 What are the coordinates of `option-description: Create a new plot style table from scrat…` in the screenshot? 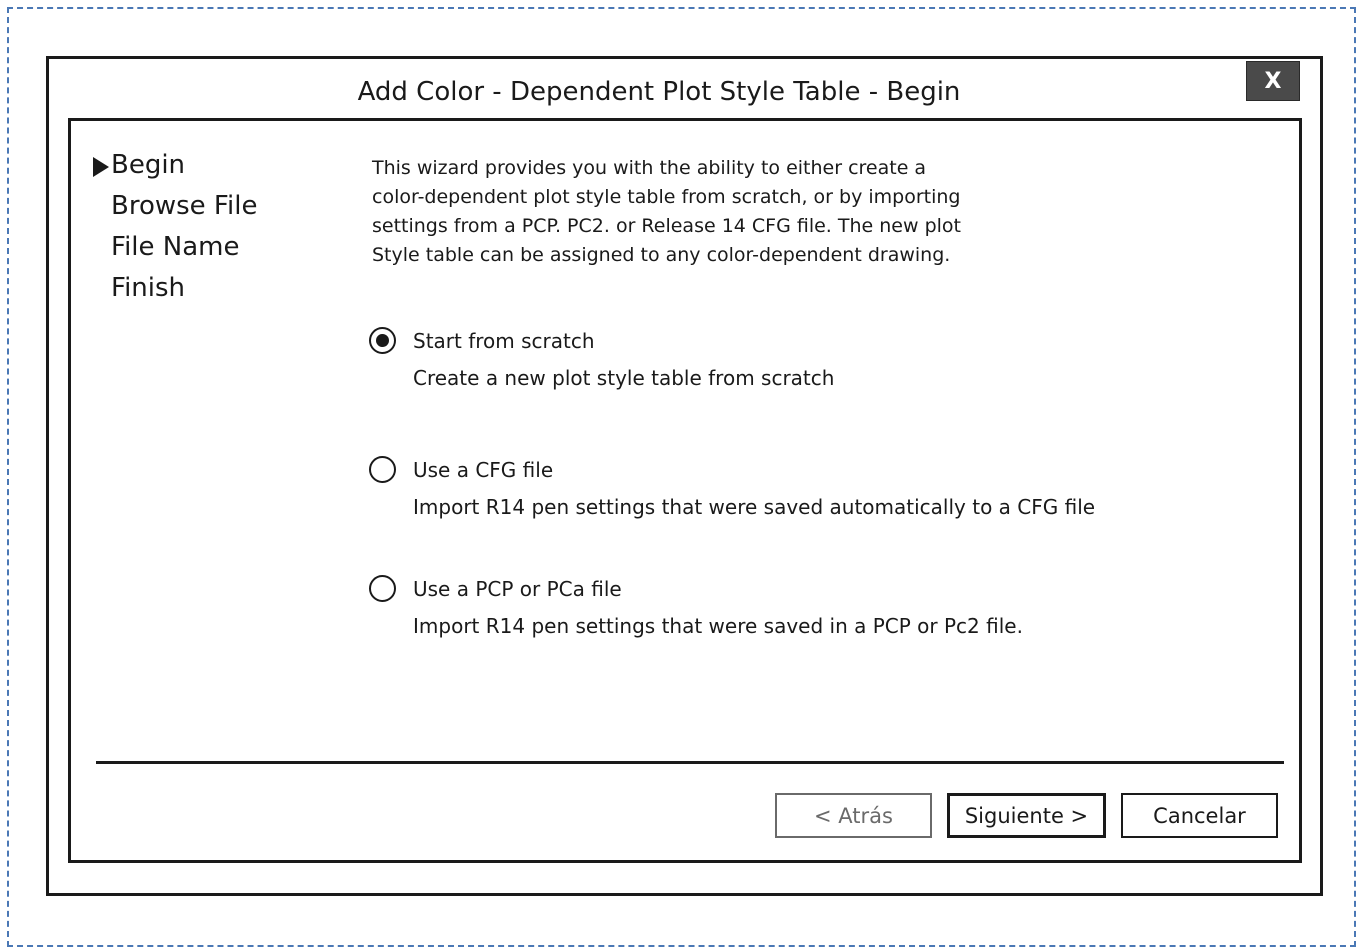 It's located at (624, 378).